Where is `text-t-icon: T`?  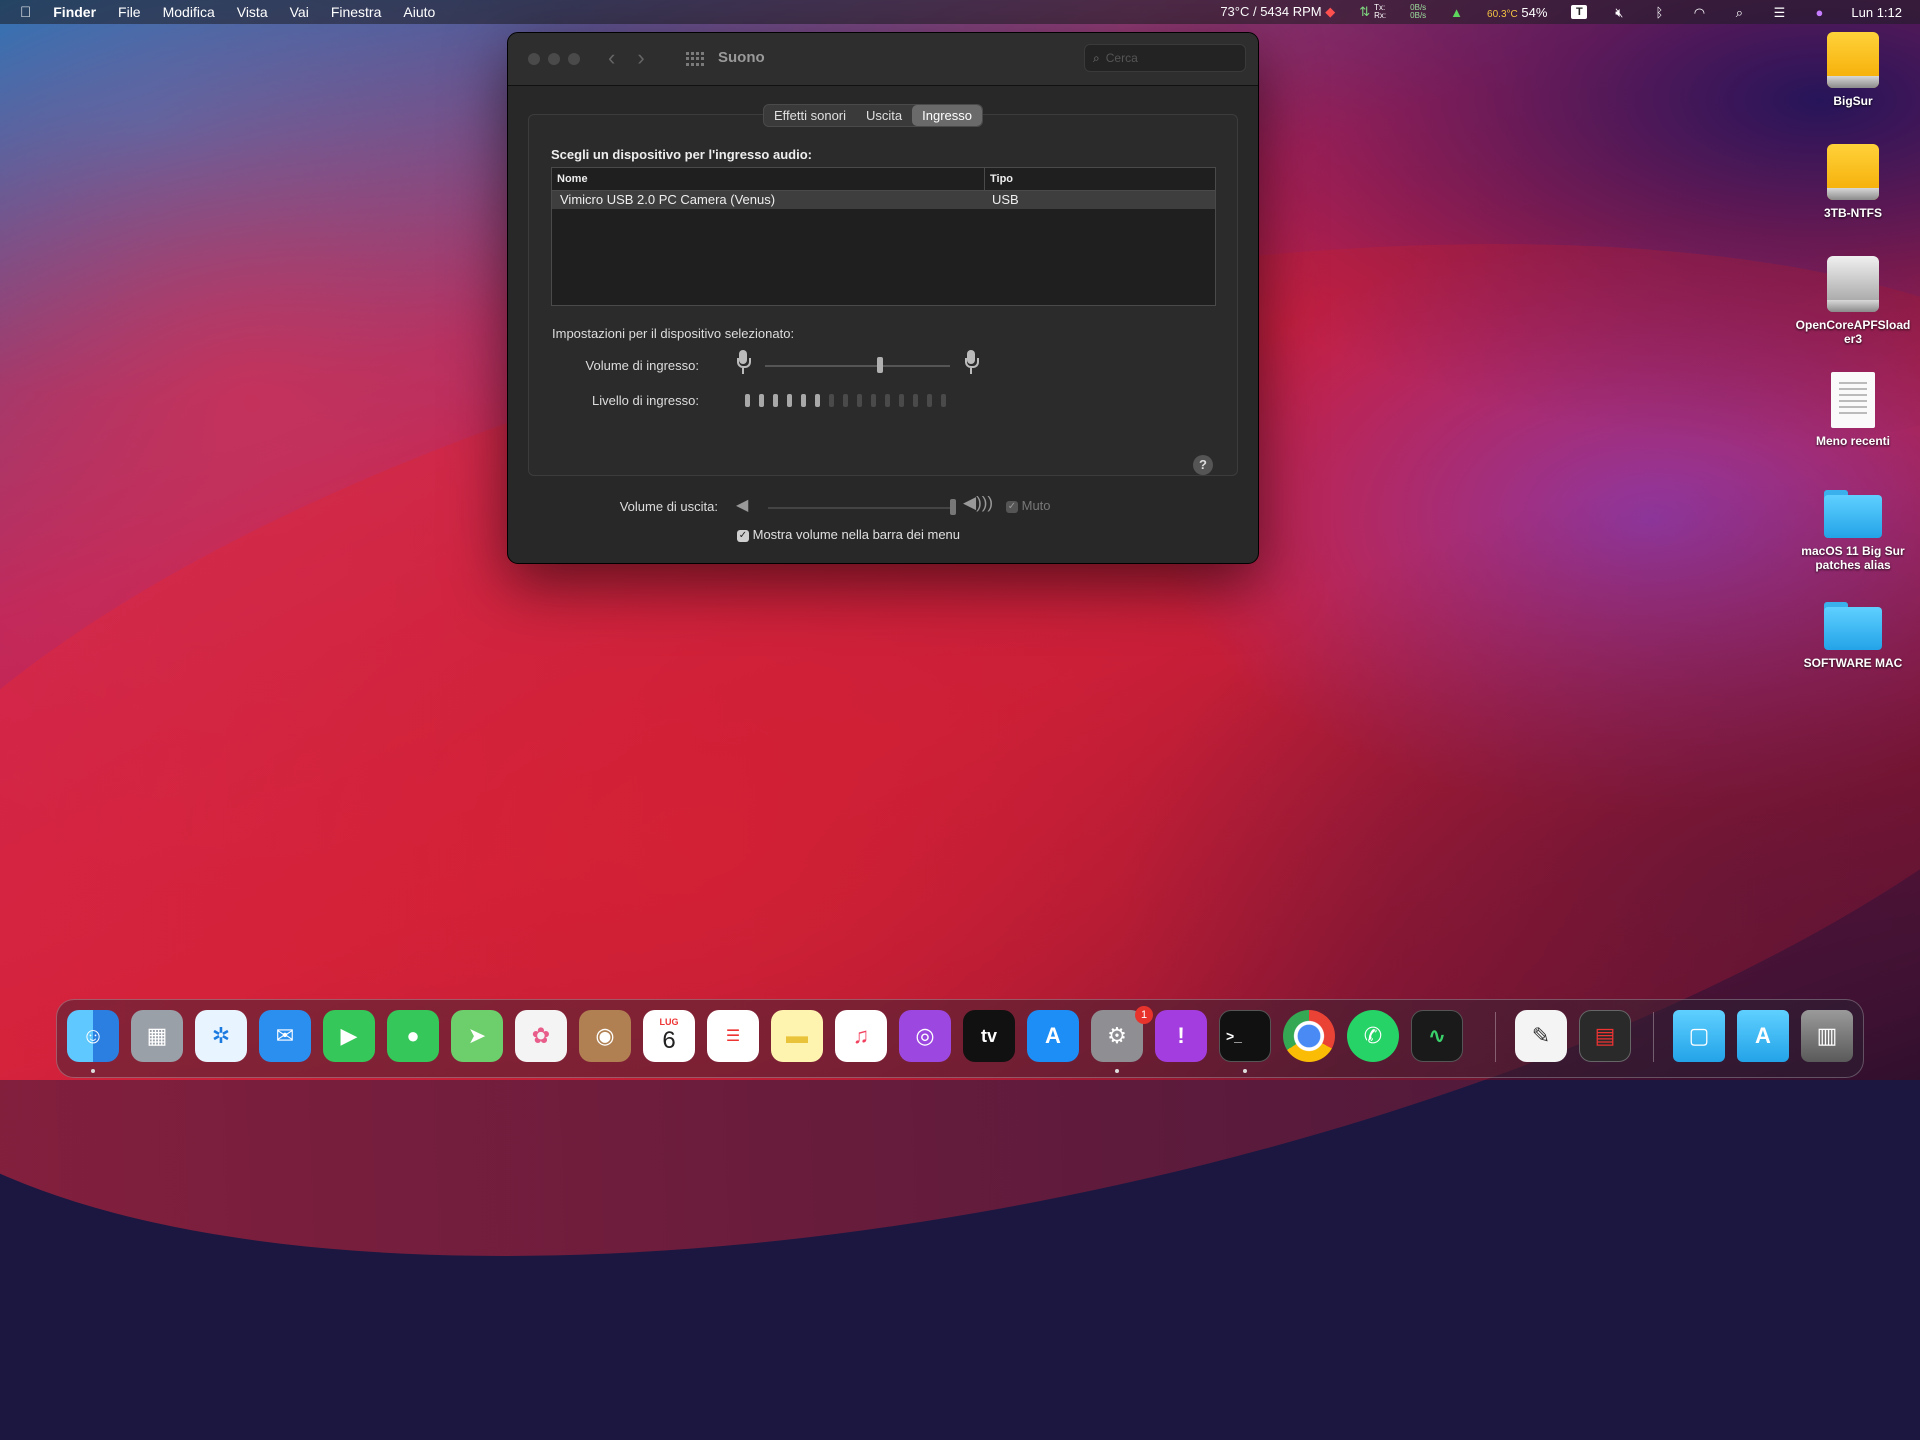 text-t-icon: T is located at coordinates (1579, 12).